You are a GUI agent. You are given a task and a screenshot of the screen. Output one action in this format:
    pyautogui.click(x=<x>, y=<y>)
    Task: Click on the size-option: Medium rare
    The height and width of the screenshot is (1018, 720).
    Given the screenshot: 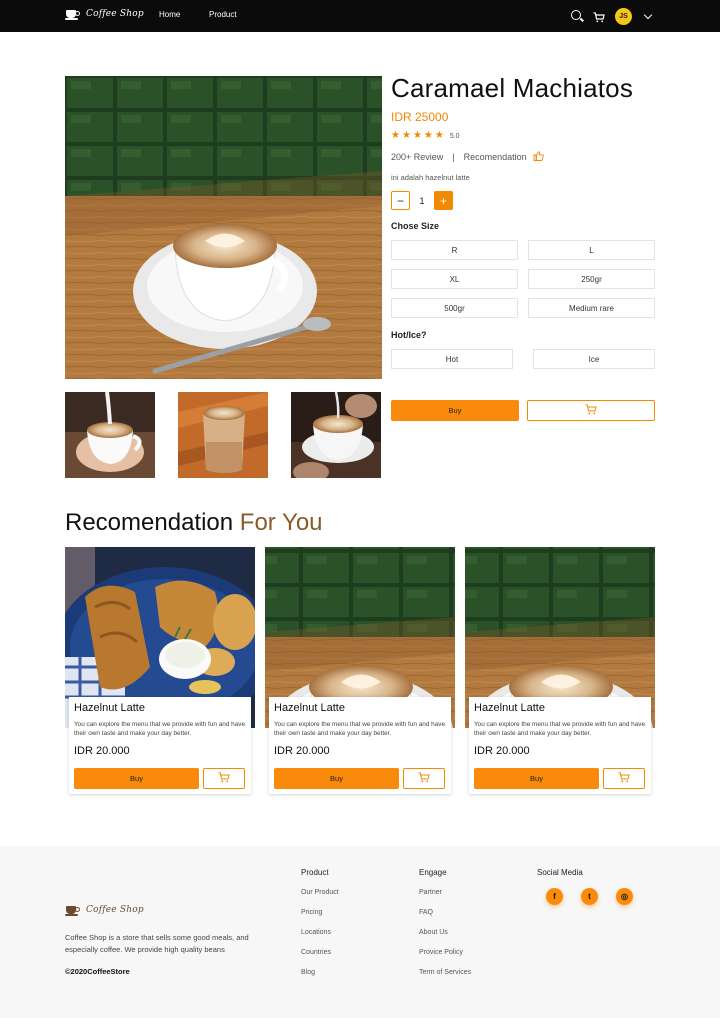 What is the action you would take?
    pyautogui.click(x=591, y=308)
    